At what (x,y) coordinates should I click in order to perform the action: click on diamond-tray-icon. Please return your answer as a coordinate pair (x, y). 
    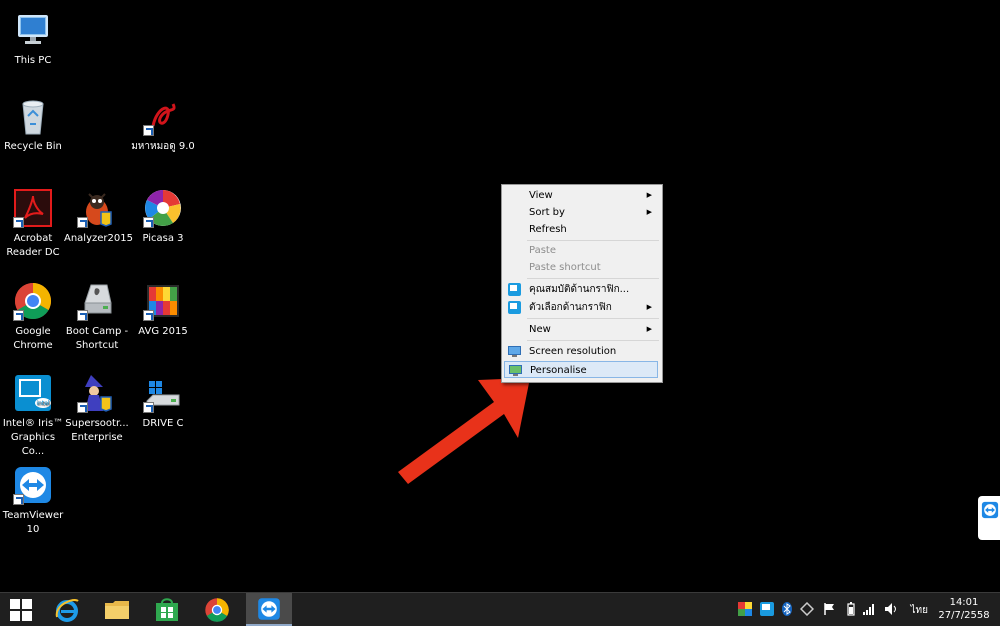
    Looking at the image, I should click on (807, 609).